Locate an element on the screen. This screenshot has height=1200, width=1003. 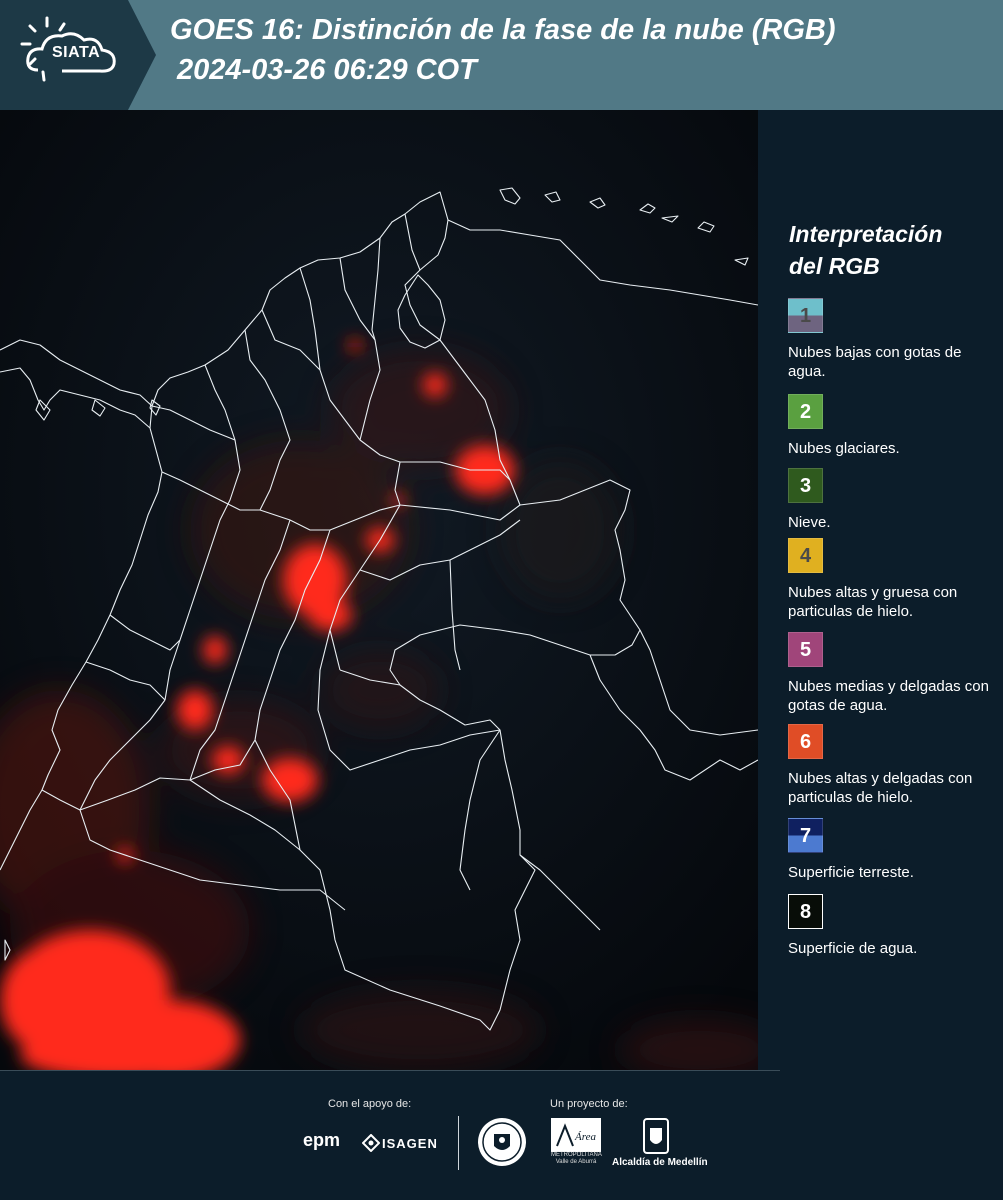
legend-item-2: 2 Nubes glaciares. is located at coordinates (893, 426).